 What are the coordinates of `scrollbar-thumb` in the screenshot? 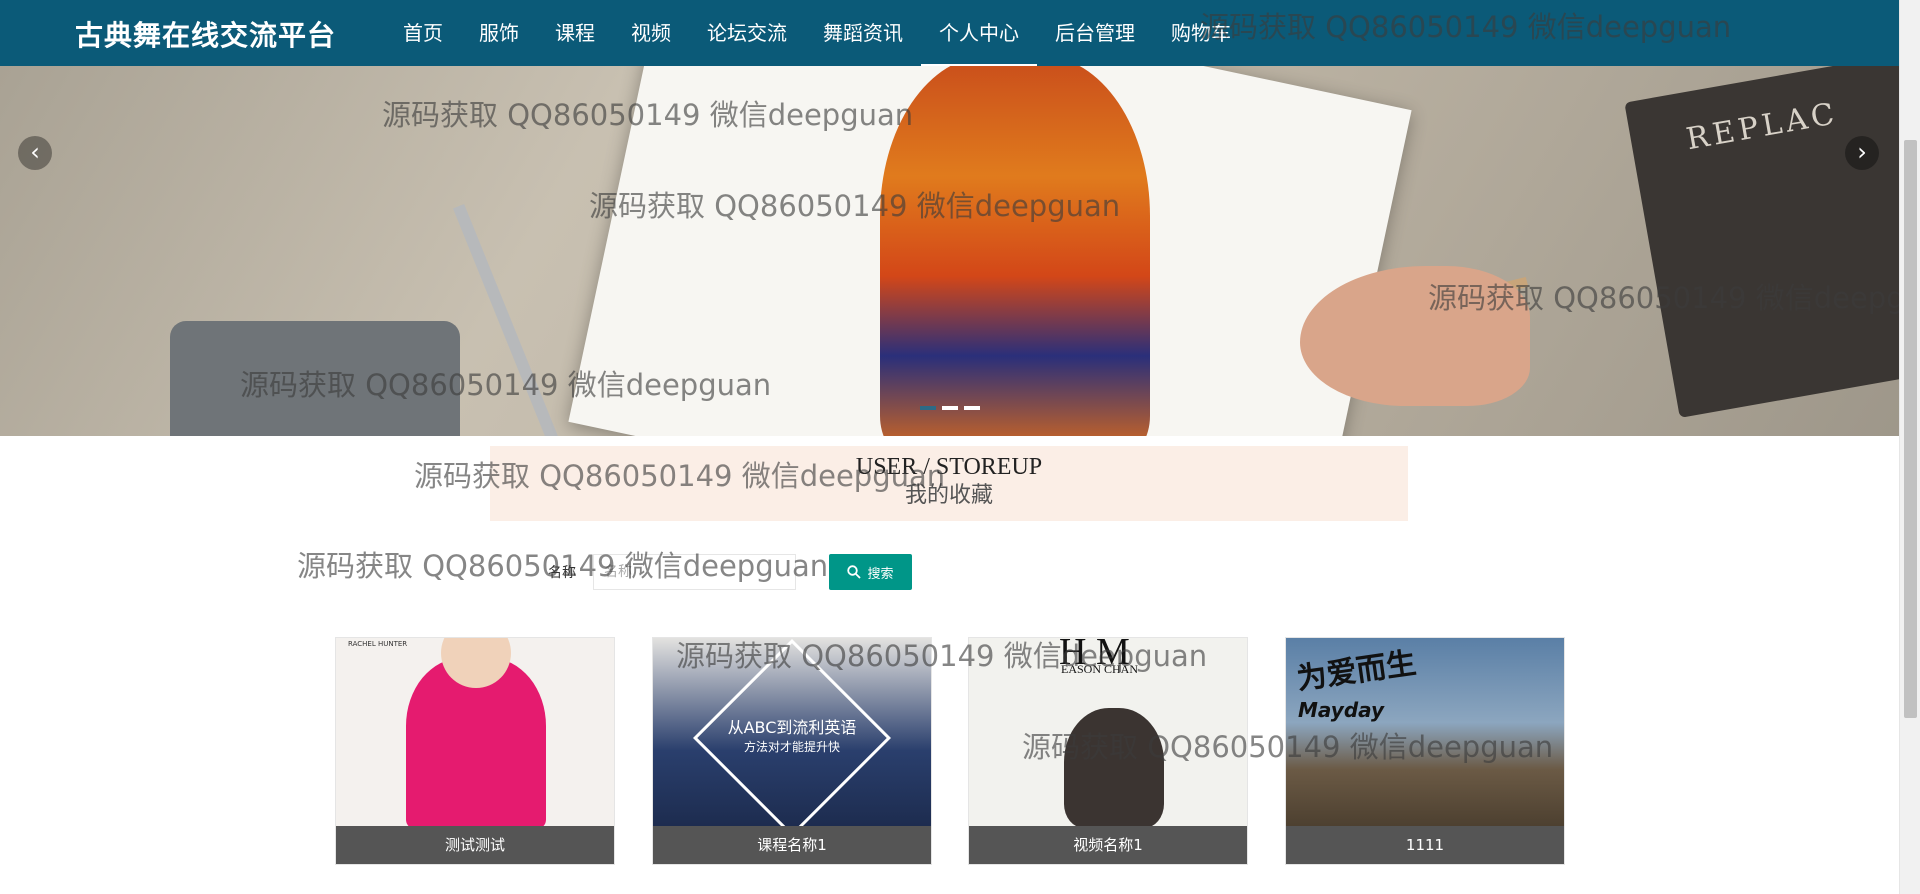 It's located at (1910, 429).